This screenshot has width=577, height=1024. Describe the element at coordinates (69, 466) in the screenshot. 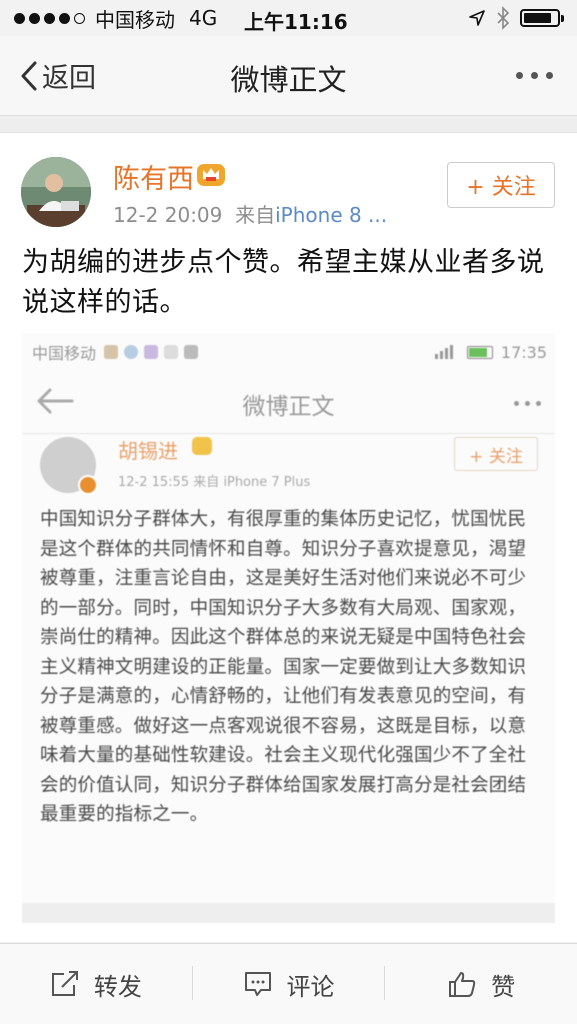

I see `embedded-avatar` at that location.